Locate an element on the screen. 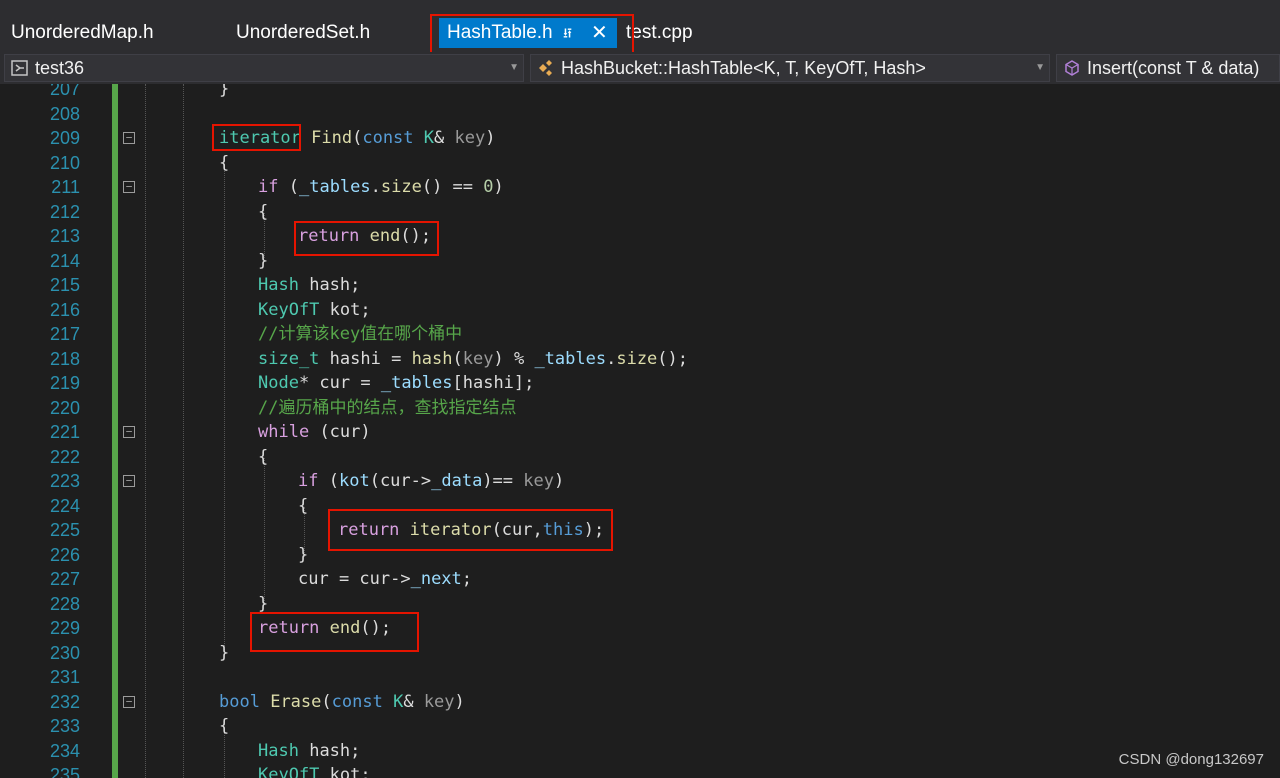  code-line: 230 } is located at coordinates (640, 653).